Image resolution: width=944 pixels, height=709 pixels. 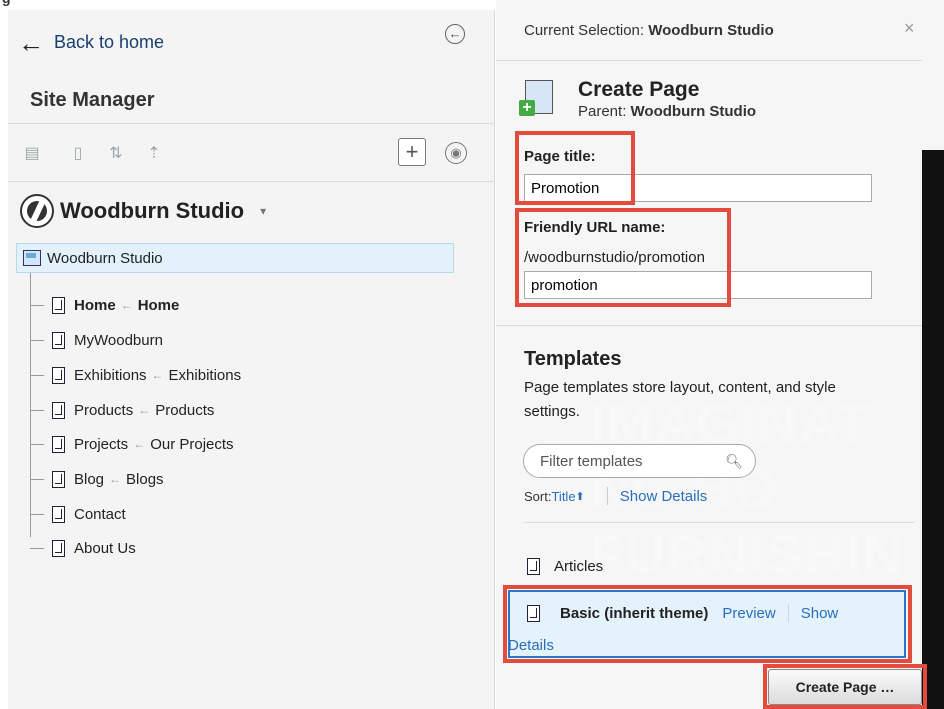 I want to click on close-icon: ×, so click(x=909, y=28).